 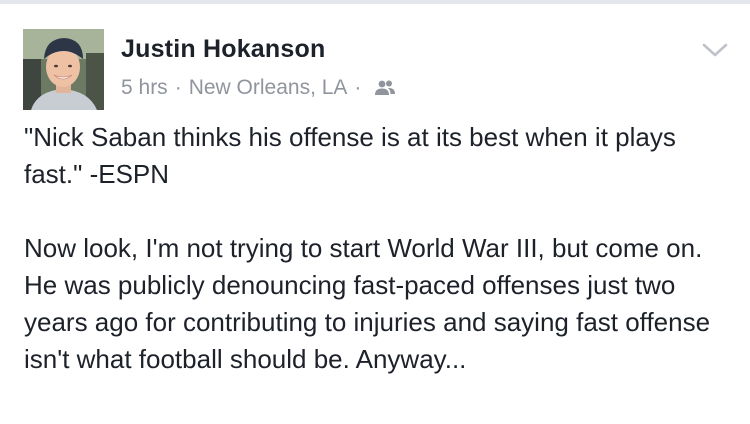 What do you see at coordinates (144, 88) in the screenshot?
I see `post-timestamp: 5 hrs` at bounding box center [144, 88].